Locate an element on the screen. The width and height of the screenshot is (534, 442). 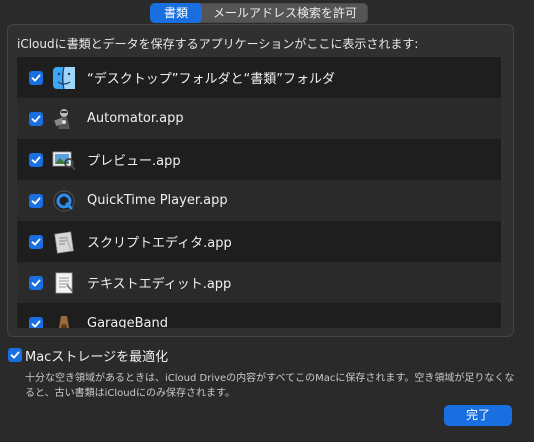
list-item: テキストエディット.app is located at coordinates (259, 282).